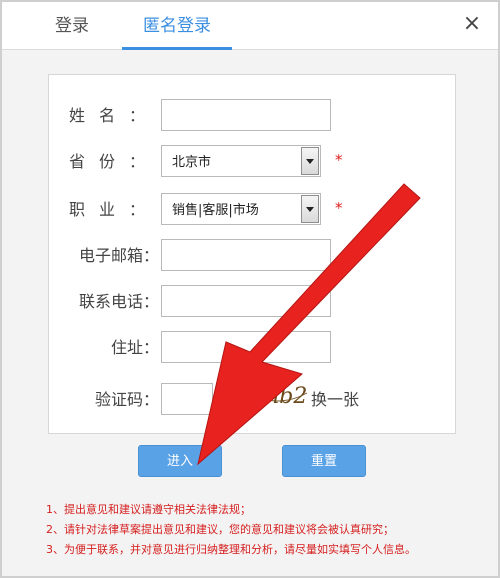 The width and height of the screenshot is (500, 578). I want to click on email-label: 电子邮箱：, so click(118, 255).